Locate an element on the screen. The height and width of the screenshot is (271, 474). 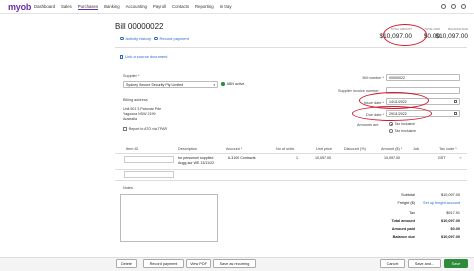
supplier-select: Sydney Secure Security Pty Limited ▾ is located at coordinates (170, 84).